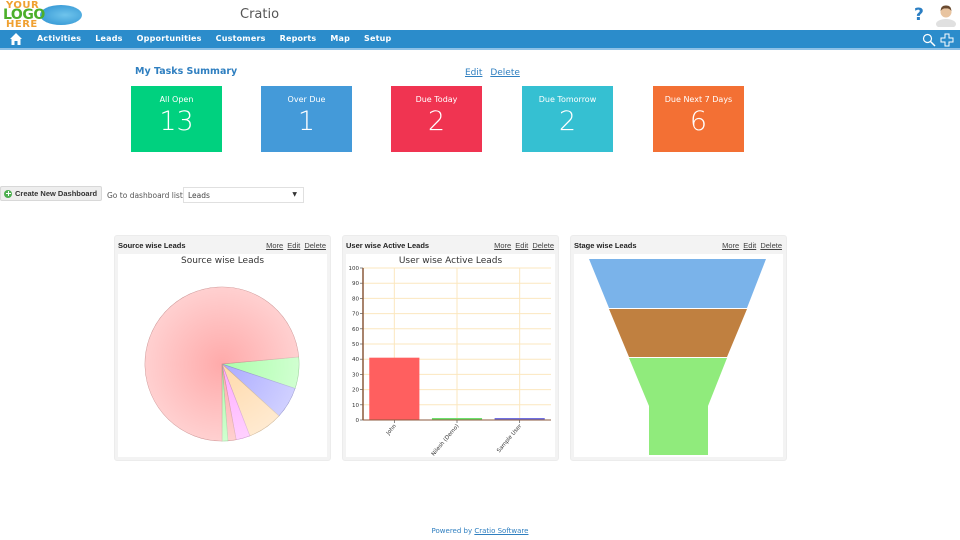  Describe the element at coordinates (355, 315) in the screenshot. I see `y-tick-label: 70` at that location.